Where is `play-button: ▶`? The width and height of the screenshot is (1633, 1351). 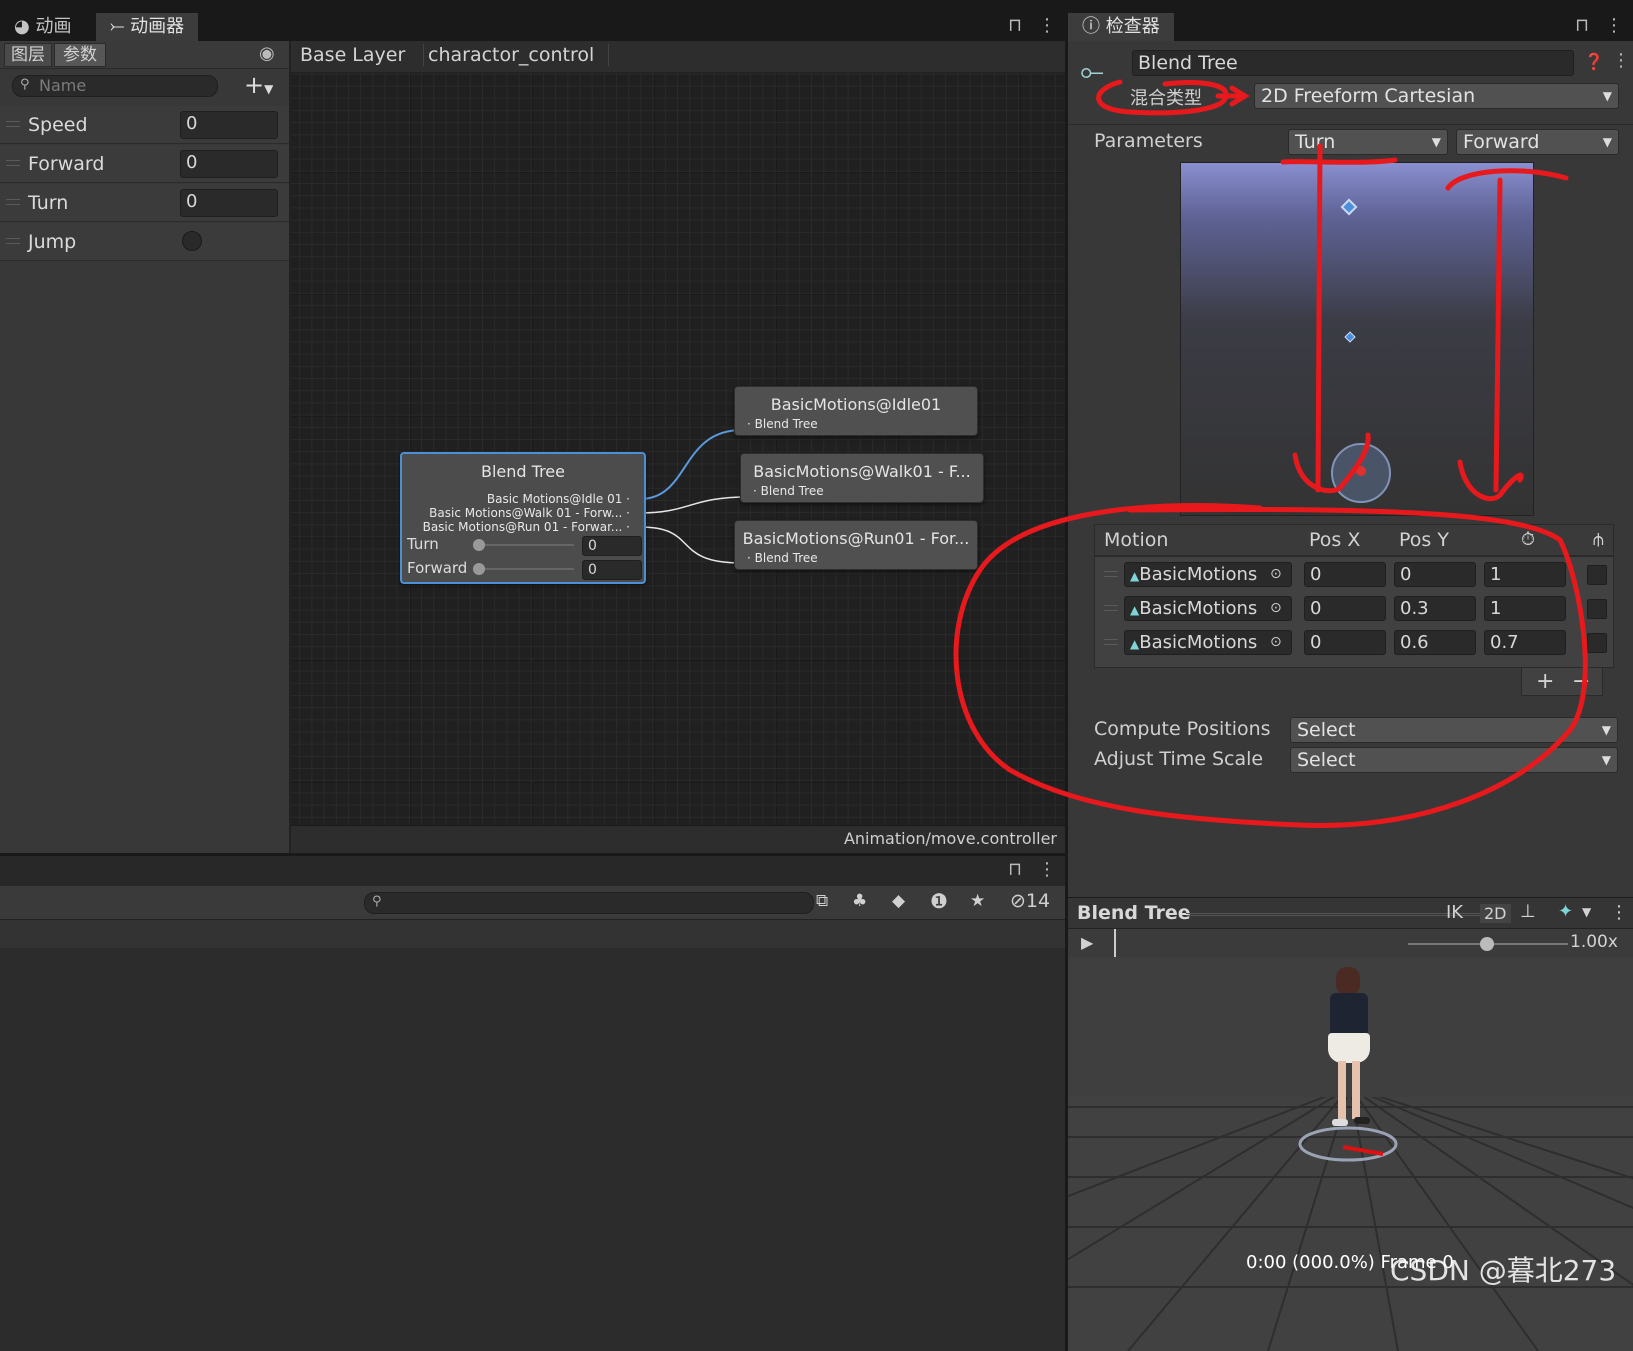 play-button: ▶ is located at coordinates (1087, 942).